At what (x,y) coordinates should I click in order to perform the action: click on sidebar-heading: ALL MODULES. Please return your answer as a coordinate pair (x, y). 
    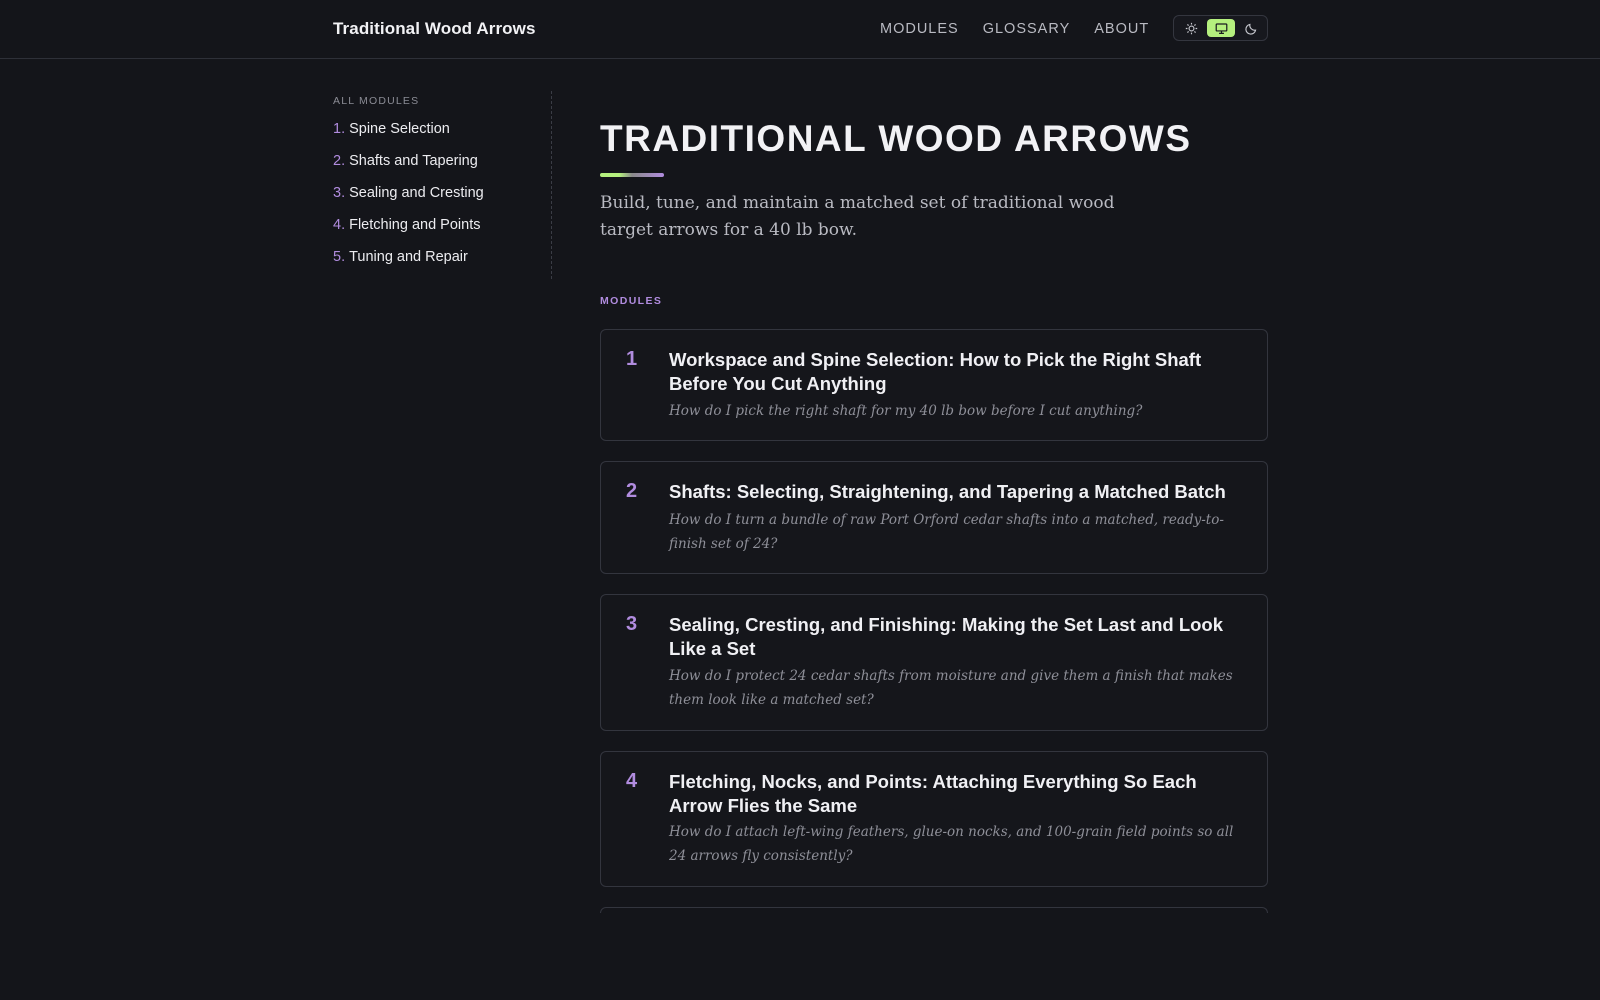
    Looking at the image, I should click on (376, 101).